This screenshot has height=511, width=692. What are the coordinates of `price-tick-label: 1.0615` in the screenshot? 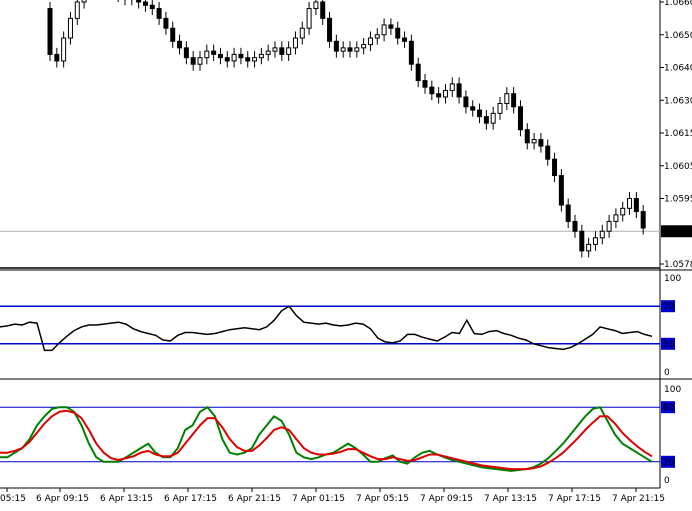 It's located at (678, 134).